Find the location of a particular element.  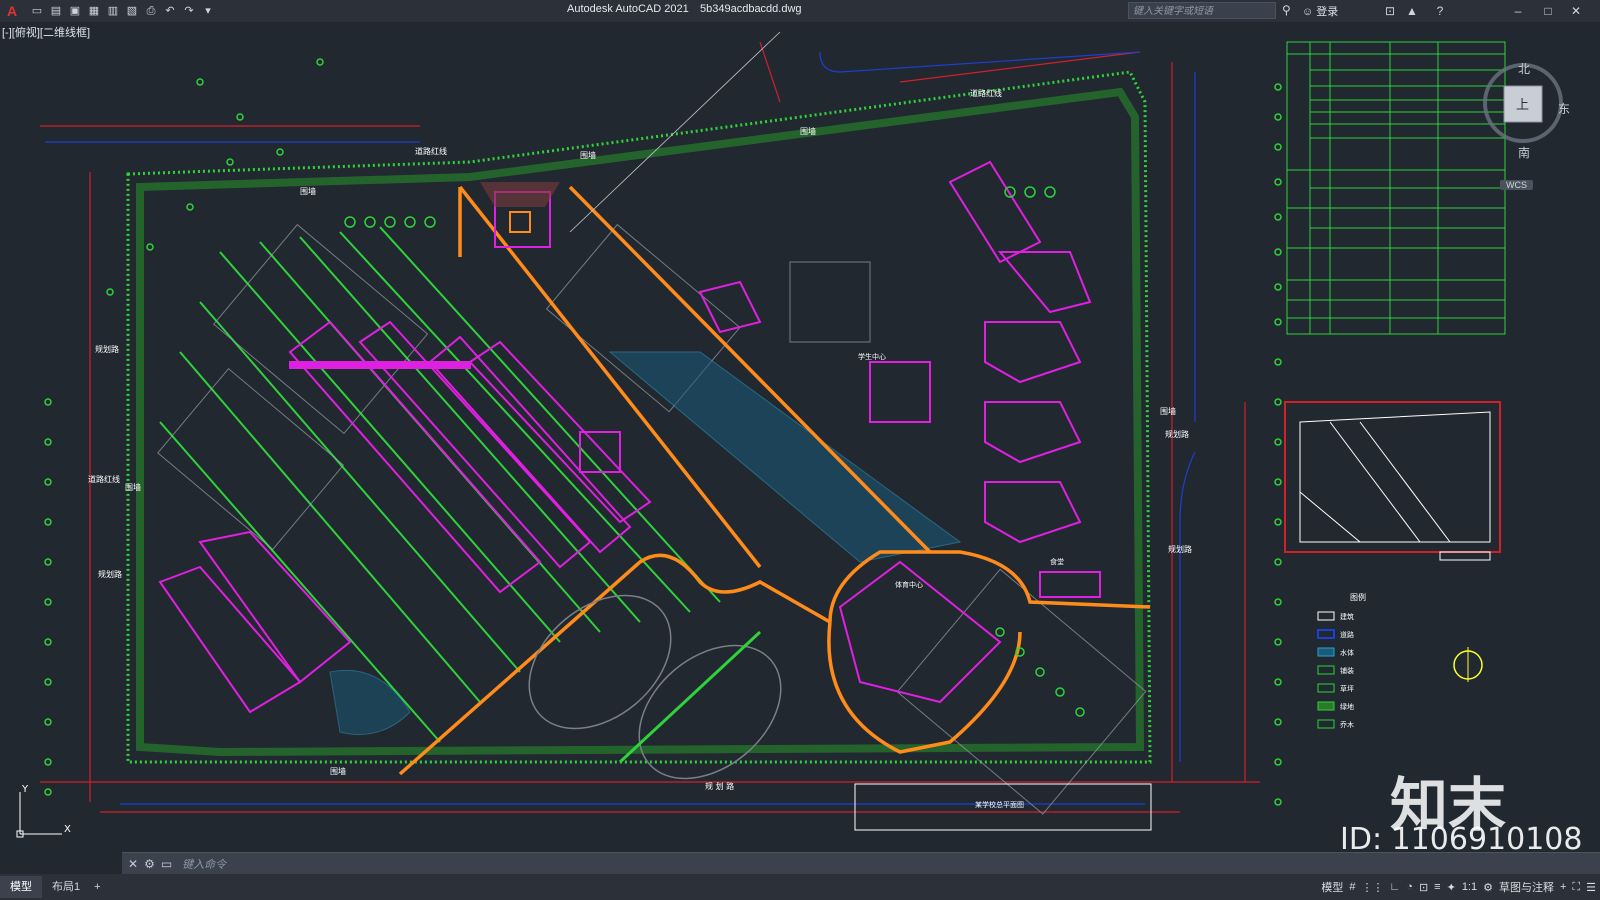

plot-icon: ⎙ is located at coordinates (151, 11).